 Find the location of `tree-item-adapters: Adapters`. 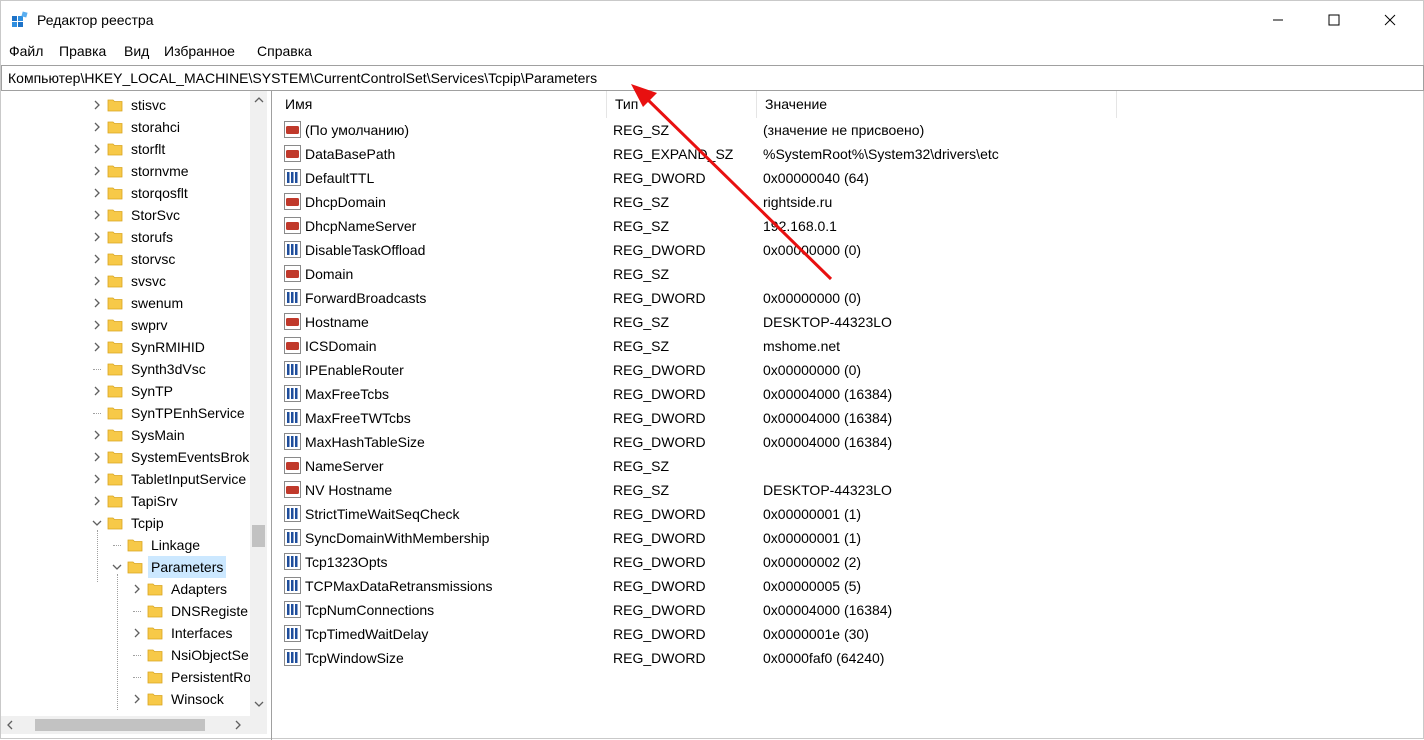

tree-item-adapters: Adapters is located at coordinates (125, 589).